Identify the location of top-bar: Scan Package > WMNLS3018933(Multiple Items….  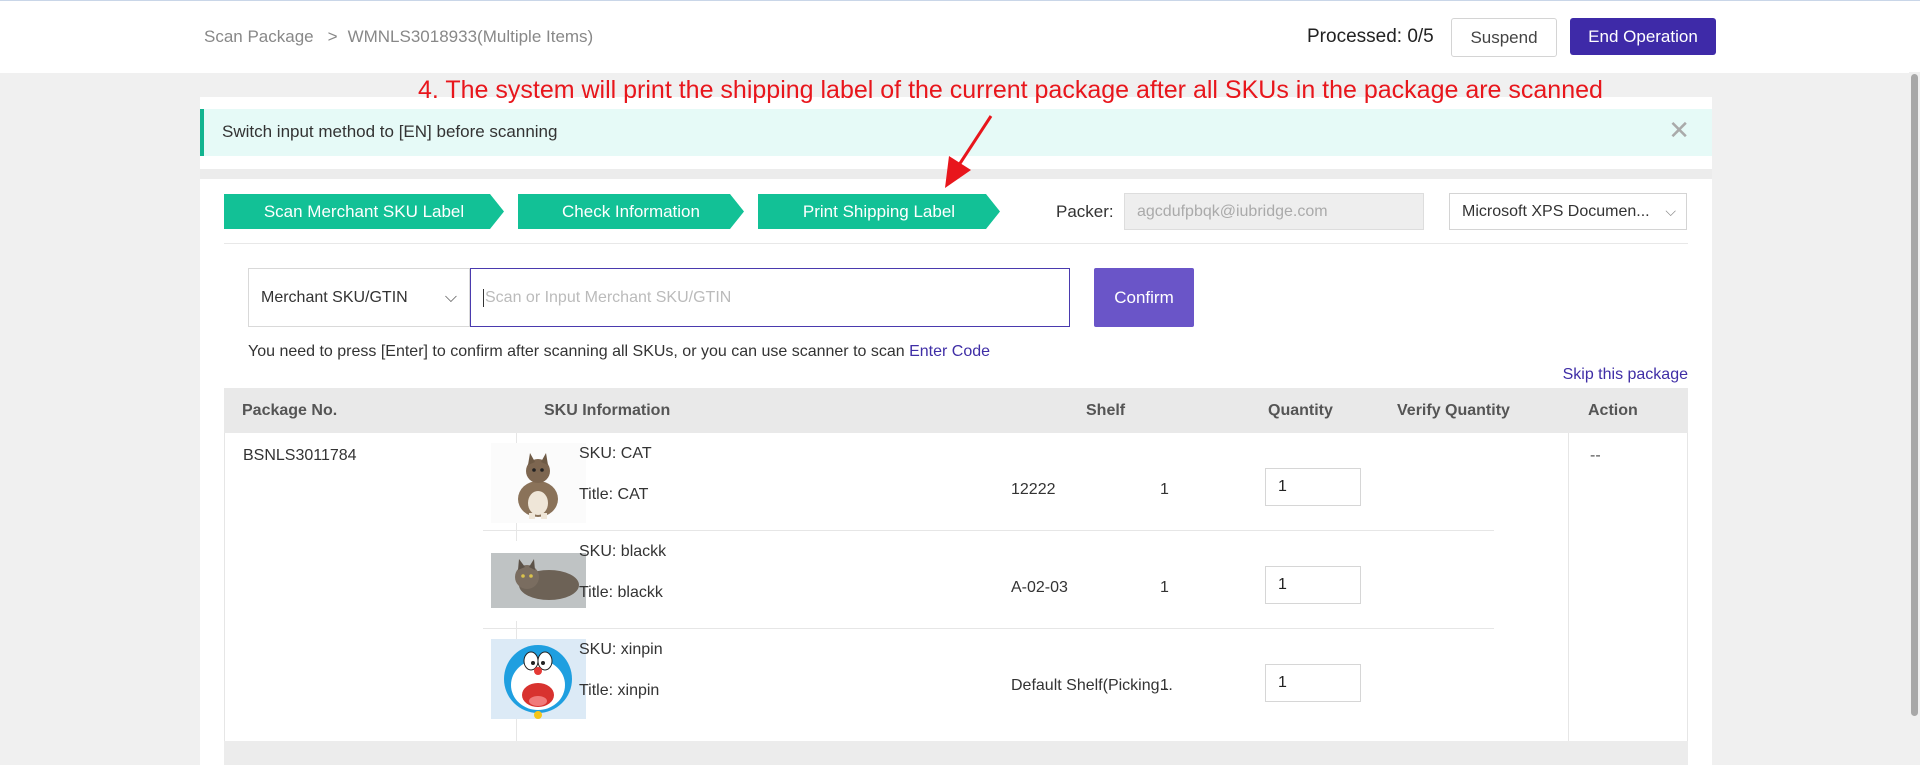
(960, 36).